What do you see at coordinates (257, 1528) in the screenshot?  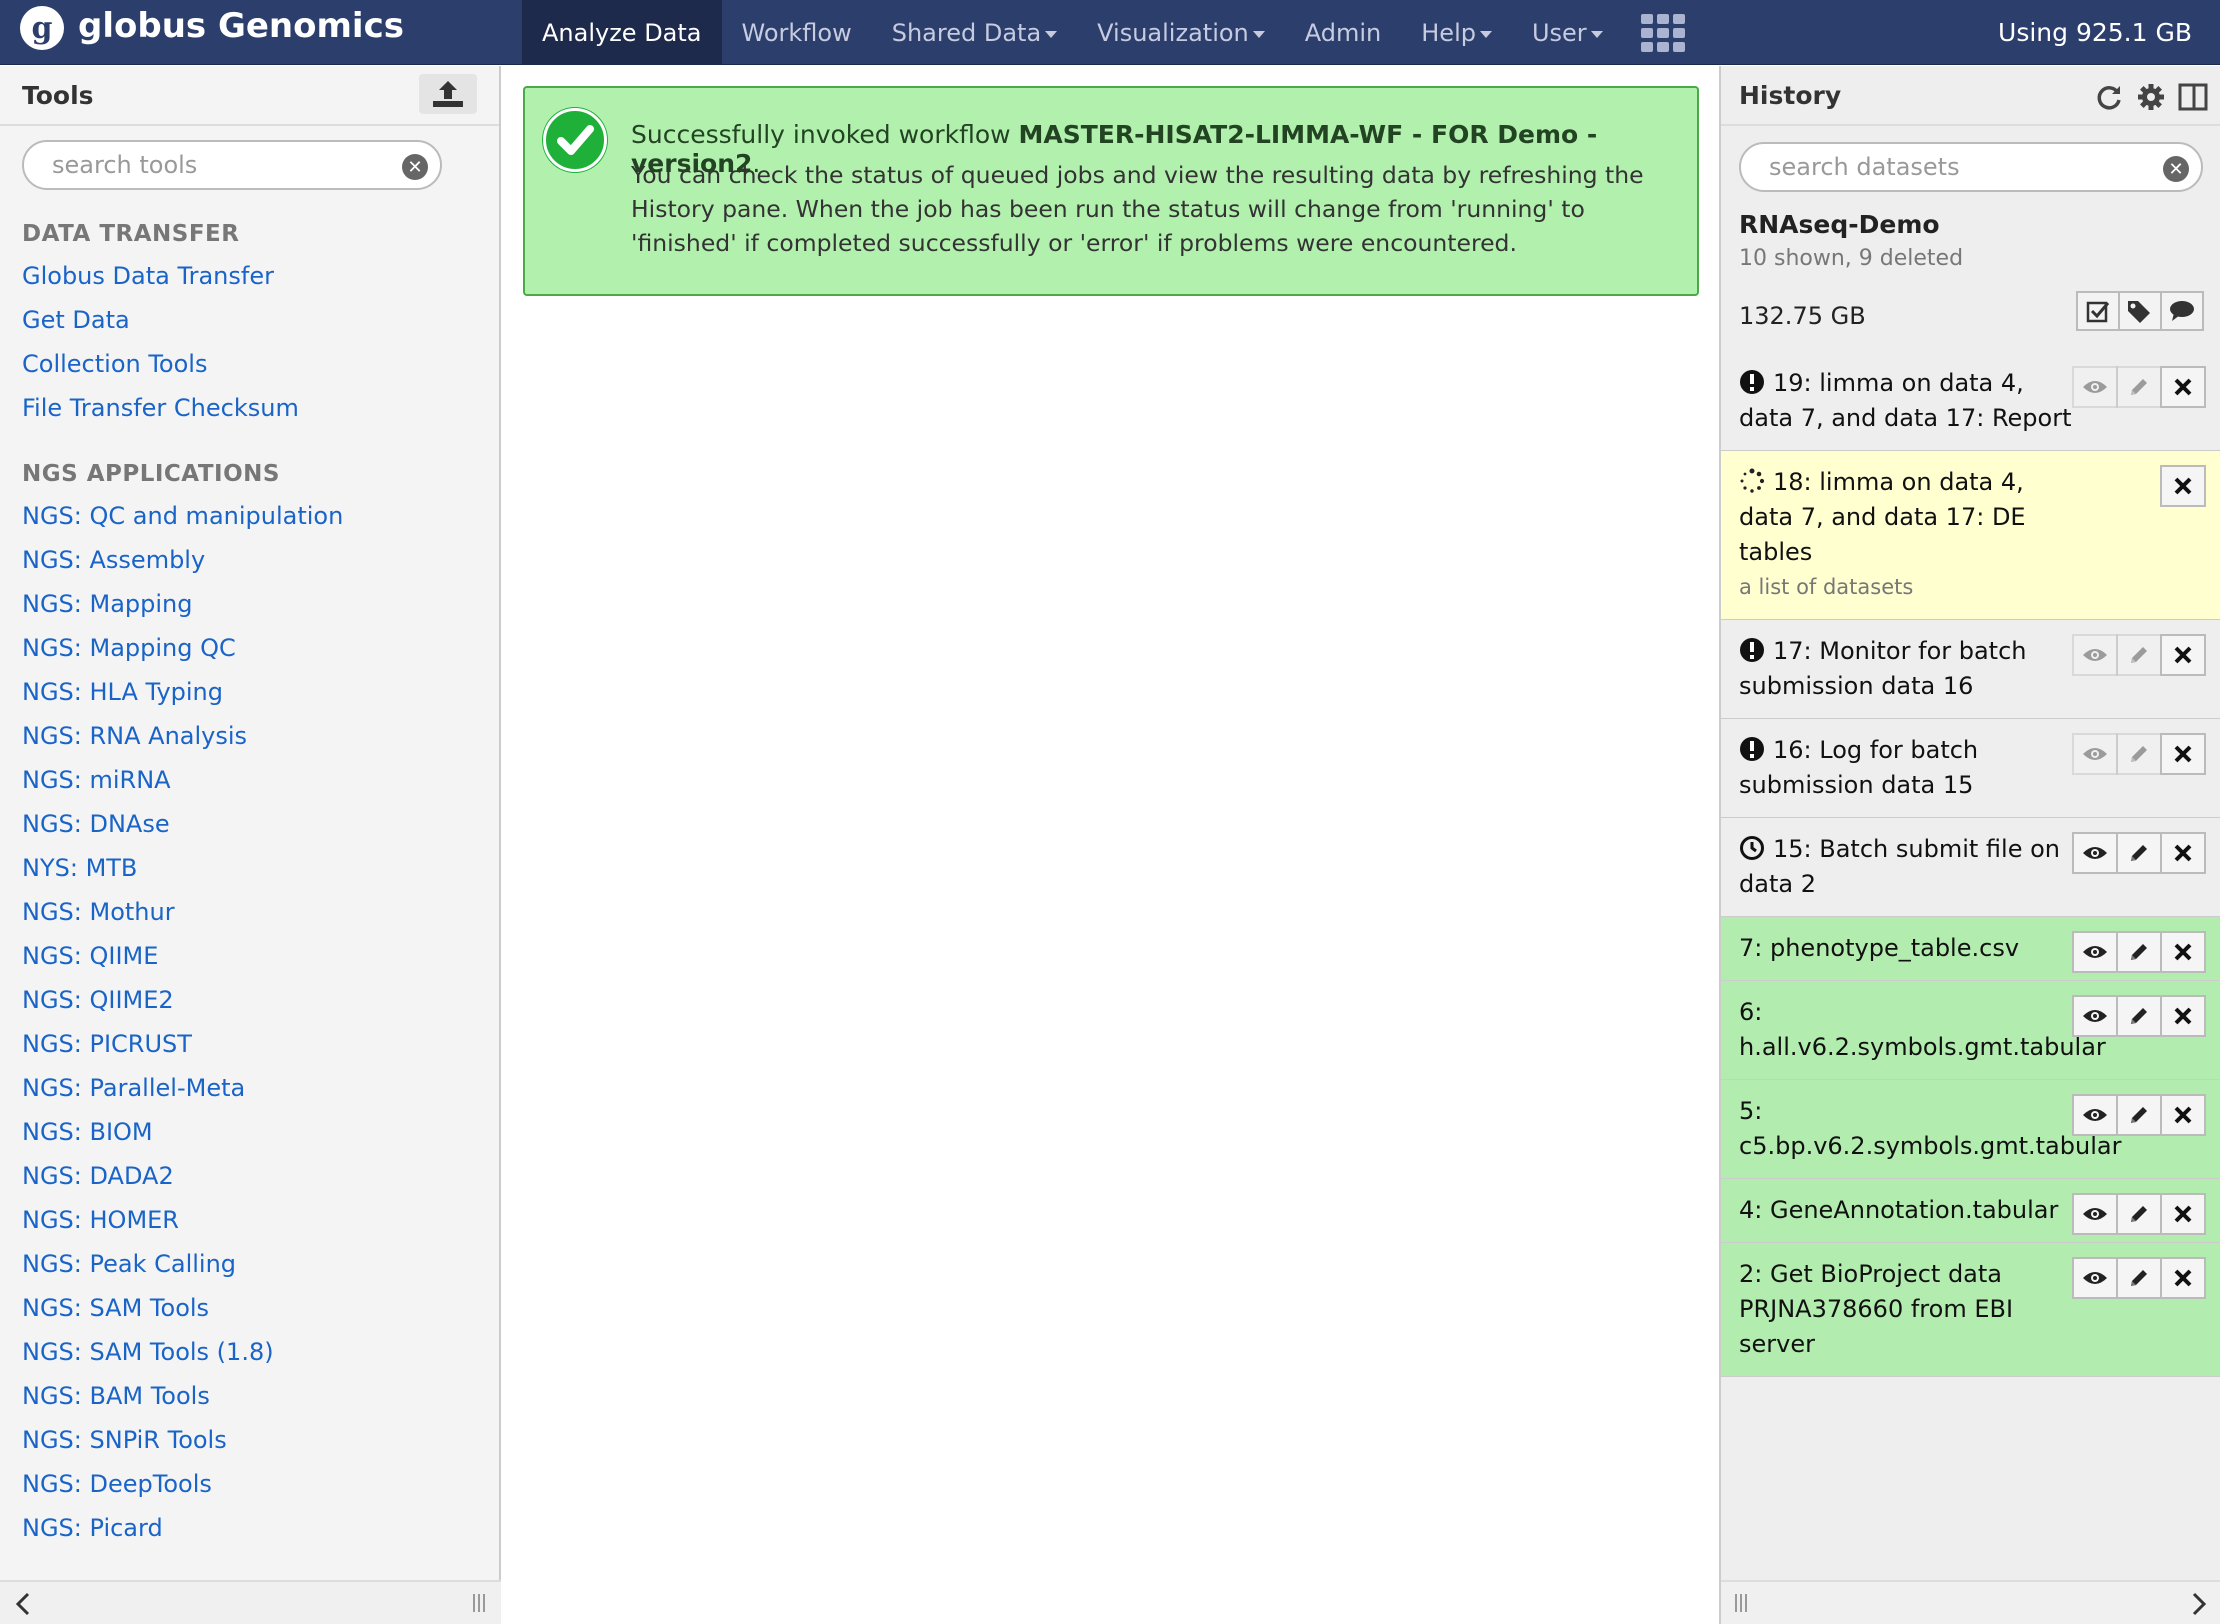 I see `tool-link: NGS: Picard` at bounding box center [257, 1528].